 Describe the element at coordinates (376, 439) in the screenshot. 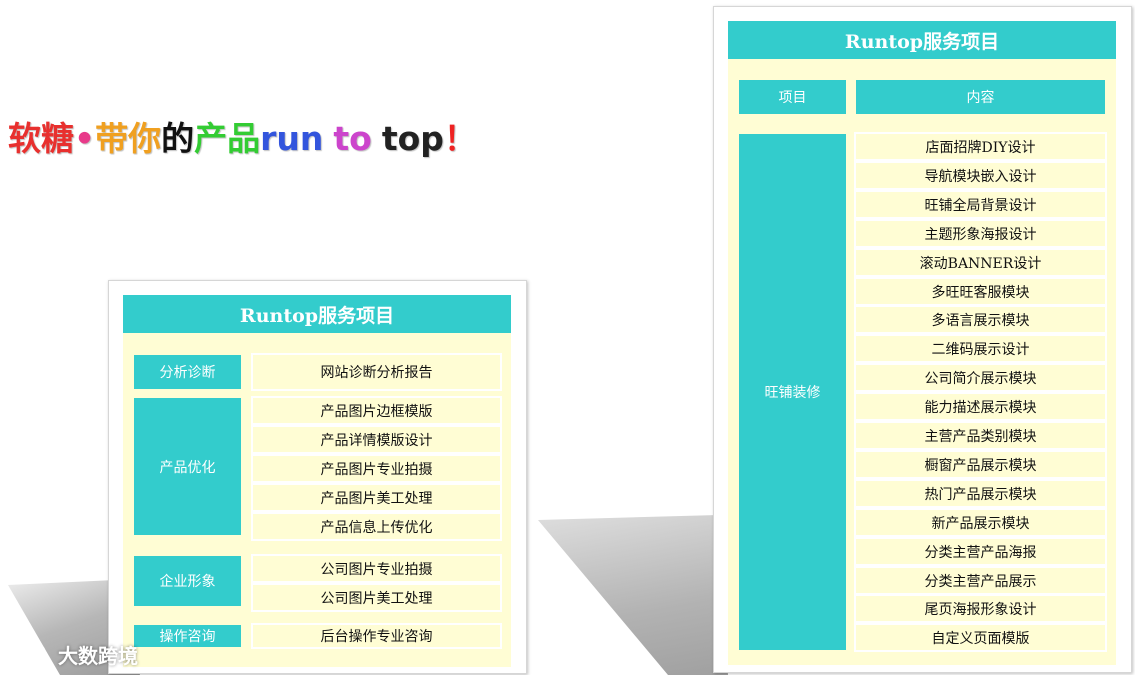

I see `service-item: 产品详情模版设计` at that location.